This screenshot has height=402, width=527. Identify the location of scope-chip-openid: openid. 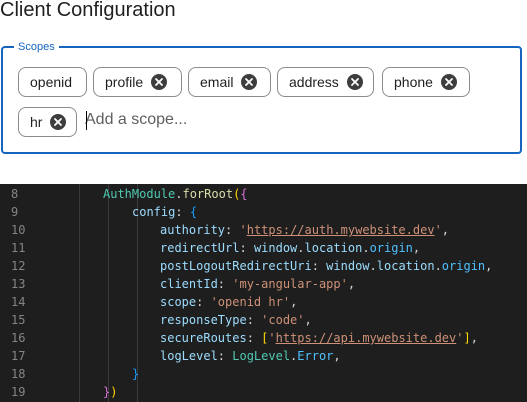
(52, 82).